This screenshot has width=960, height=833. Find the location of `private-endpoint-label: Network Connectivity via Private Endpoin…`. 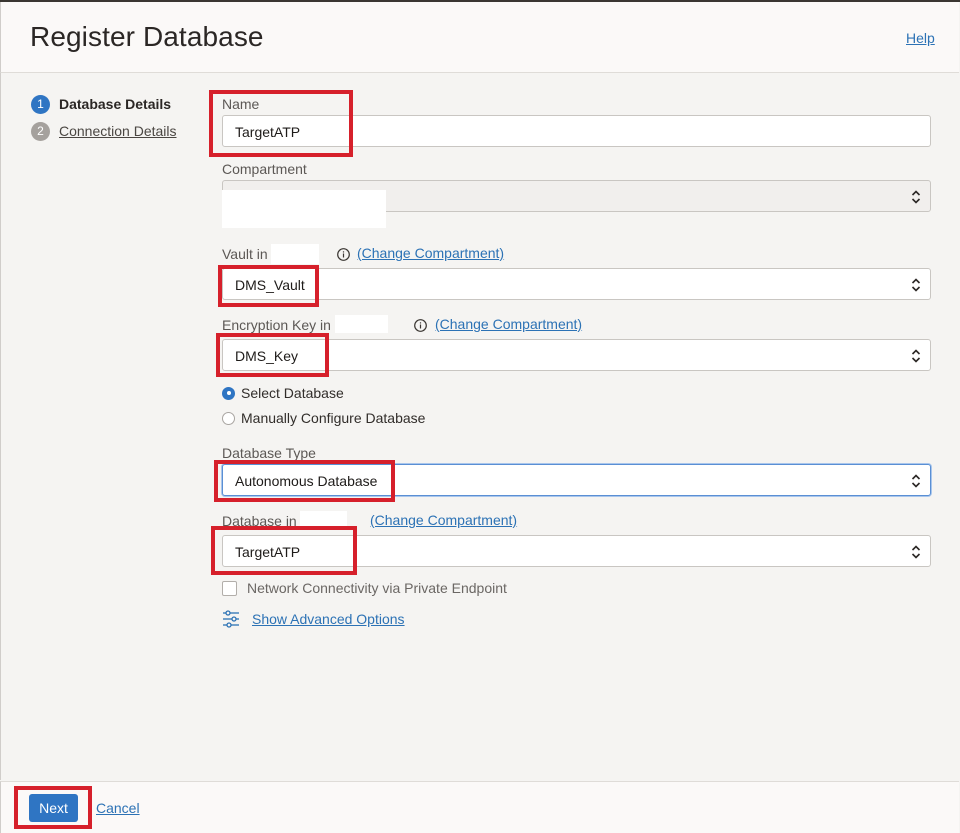

private-endpoint-label: Network Connectivity via Private Endpoin… is located at coordinates (377, 588).